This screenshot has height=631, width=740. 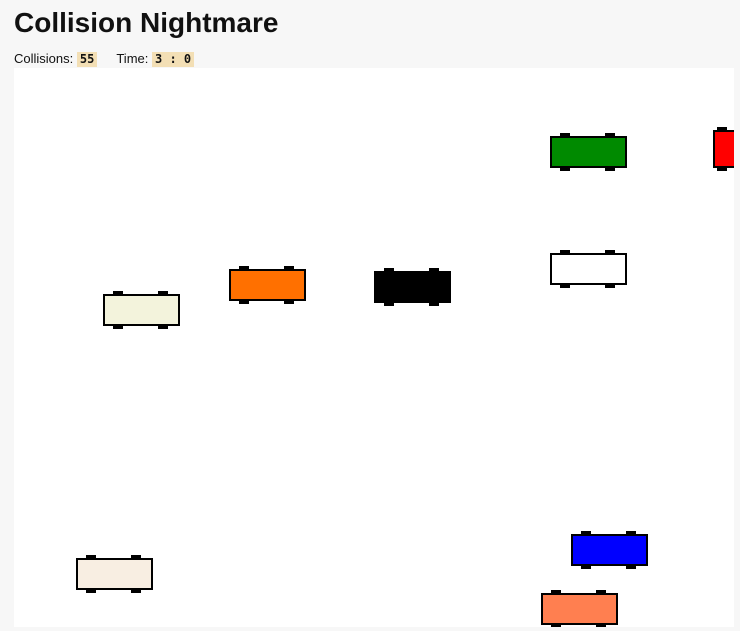 What do you see at coordinates (412, 287) in the screenshot?
I see `car-black` at bounding box center [412, 287].